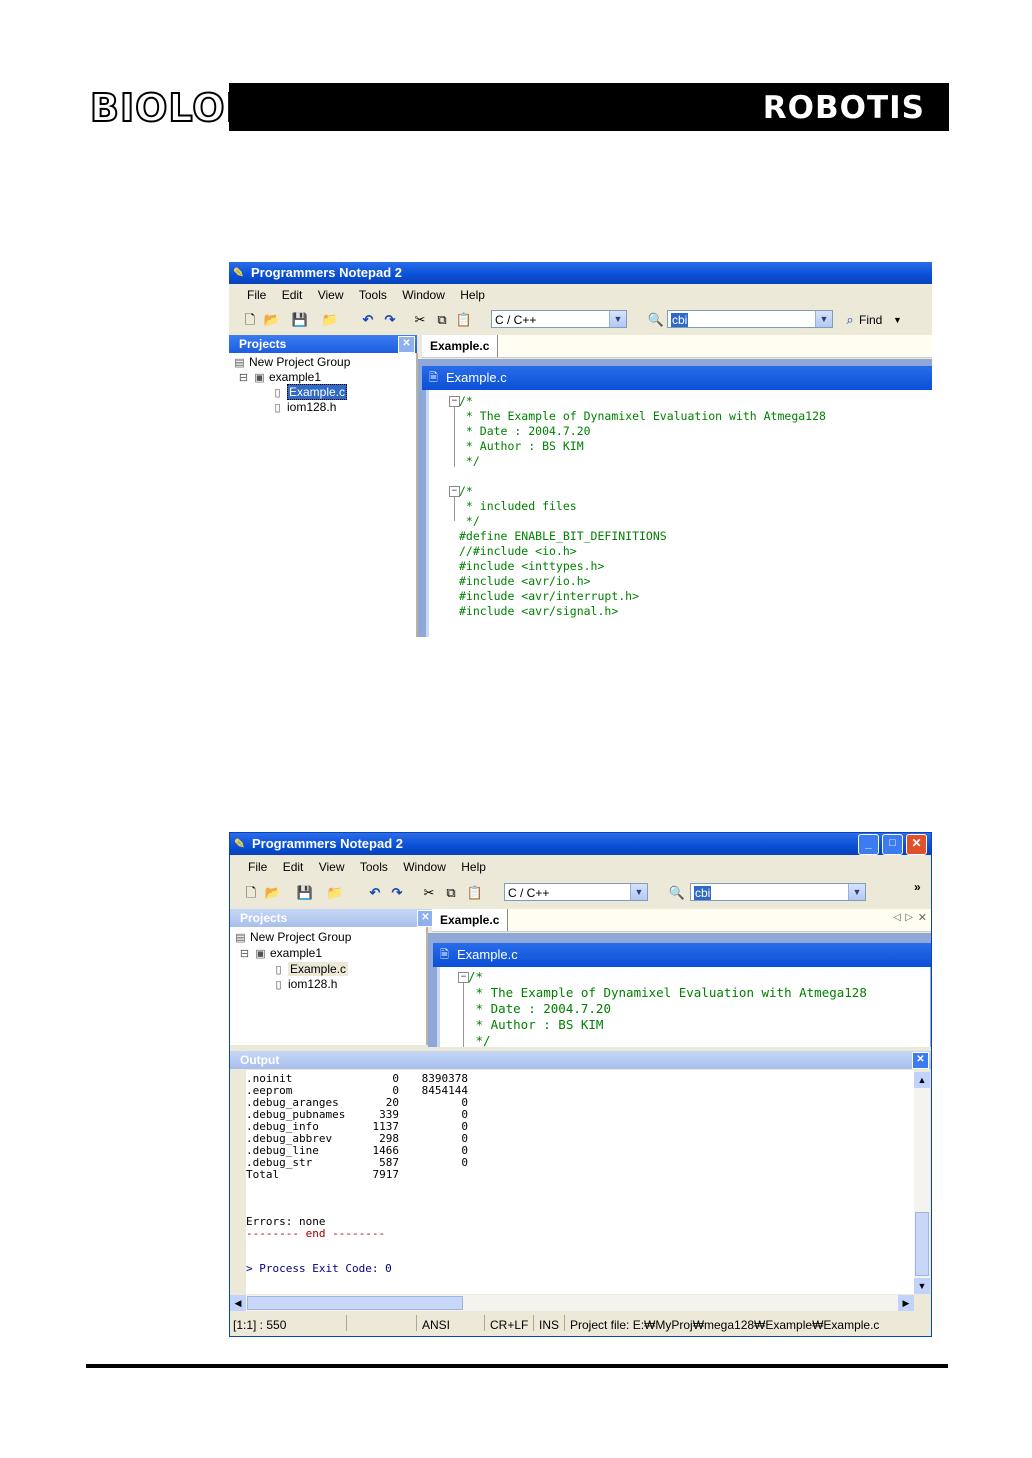 Image resolution: width=1032 pixels, height=1458 pixels. I want to click on code-line: #include <avr/interrupt.h>, so click(549, 596).